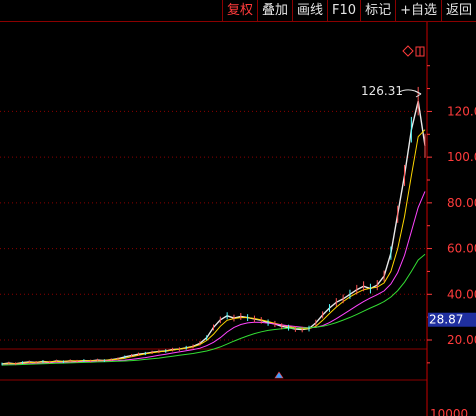 This screenshot has height=416, width=476. I want to click on chart-toolbar: 复权 叠加 画线 F10 标记 +自选 返回, so click(348, 11).